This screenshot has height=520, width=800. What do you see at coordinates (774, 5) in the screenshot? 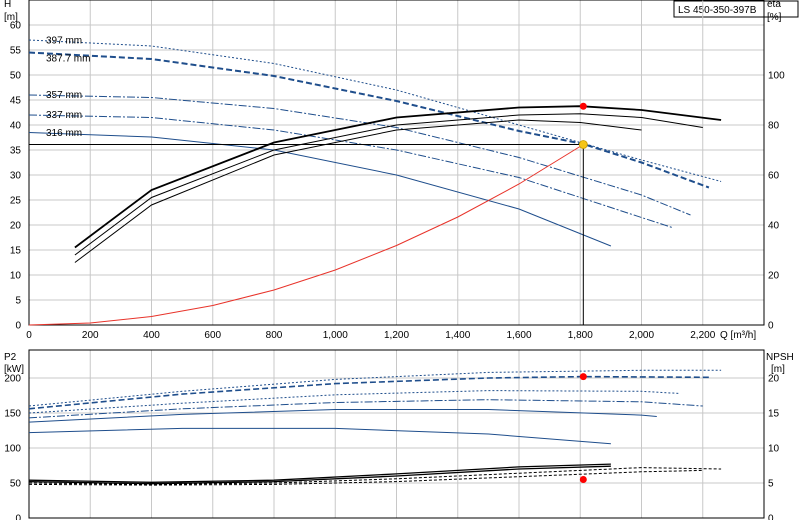
I see `eta-axis-label: eta` at bounding box center [774, 5].